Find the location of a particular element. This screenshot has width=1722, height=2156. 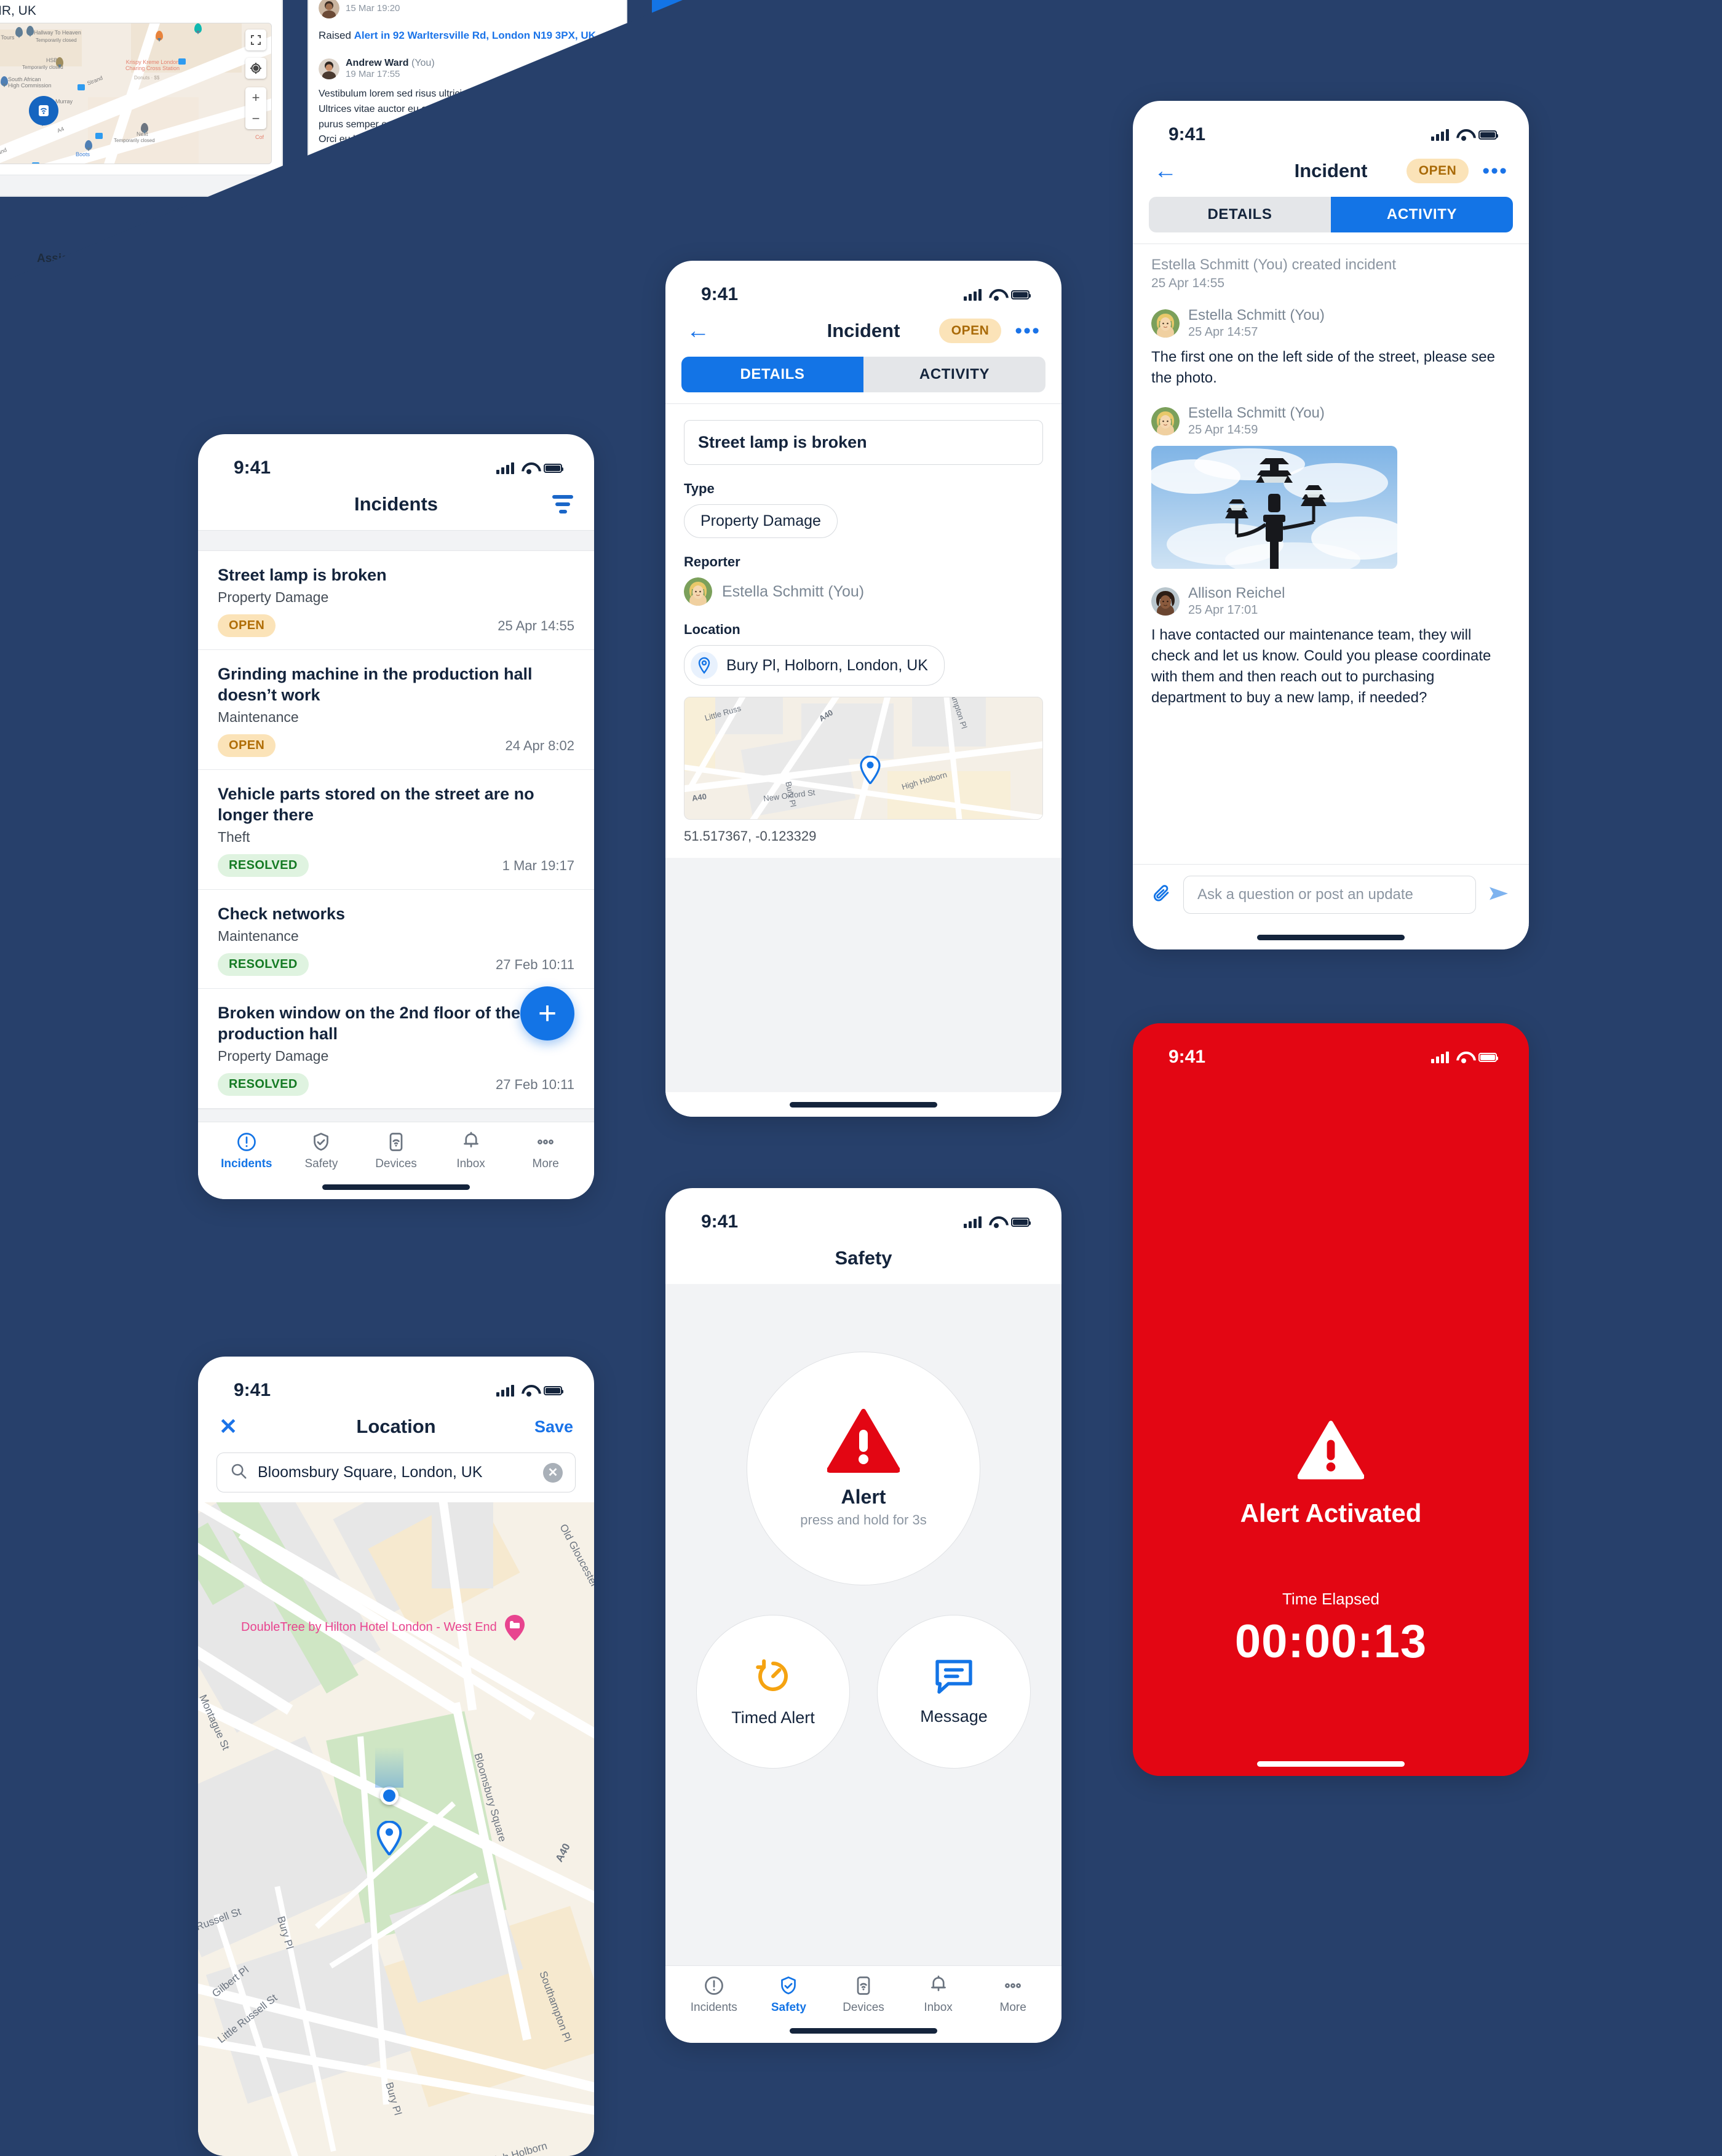

comment-composer: Ask a question or post an update is located at coordinates (1331, 894).